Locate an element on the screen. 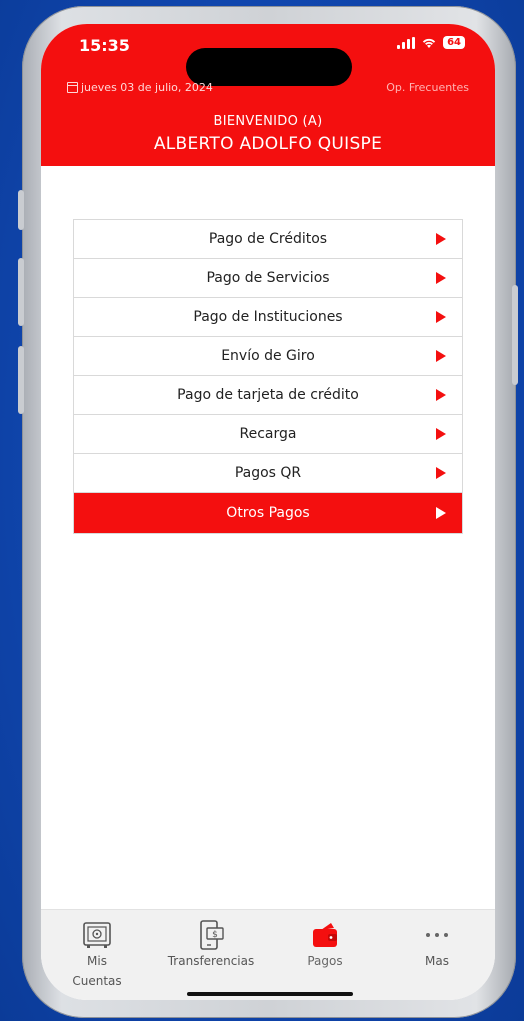  user-name: ALBERTO ADOLFO QUISPE is located at coordinates (268, 144).